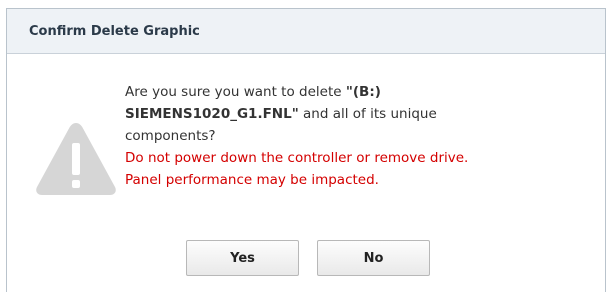 Image resolution: width=606 pixels, height=292 pixels. Describe the element at coordinates (242, 258) in the screenshot. I see `yes-button: Yes` at that location.